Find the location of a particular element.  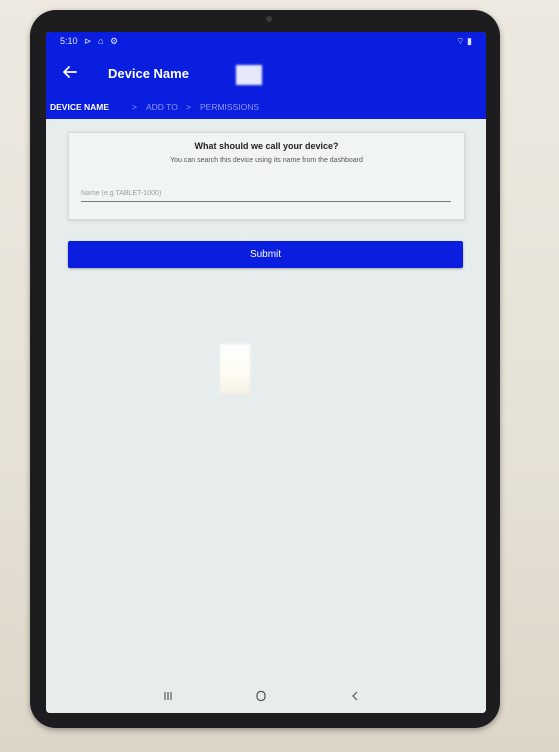

step-permissions: PERMISSIONS is located at coordinates (229, 107).